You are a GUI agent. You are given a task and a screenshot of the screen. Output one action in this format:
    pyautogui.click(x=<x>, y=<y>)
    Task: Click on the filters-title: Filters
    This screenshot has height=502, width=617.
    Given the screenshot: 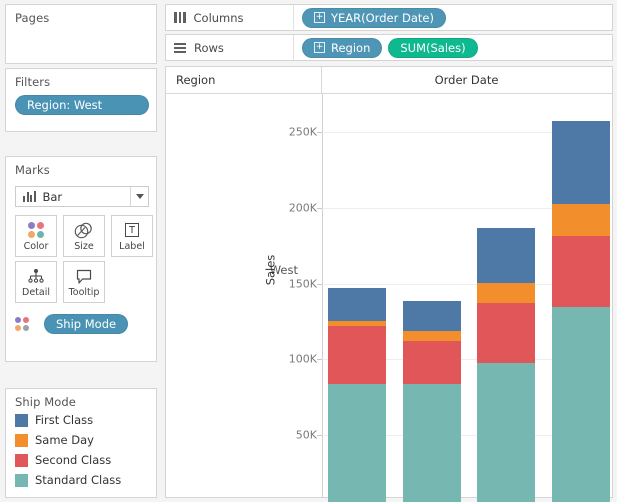 What is the action you would take?
    pyautogui.click(x=33, y=82)
    